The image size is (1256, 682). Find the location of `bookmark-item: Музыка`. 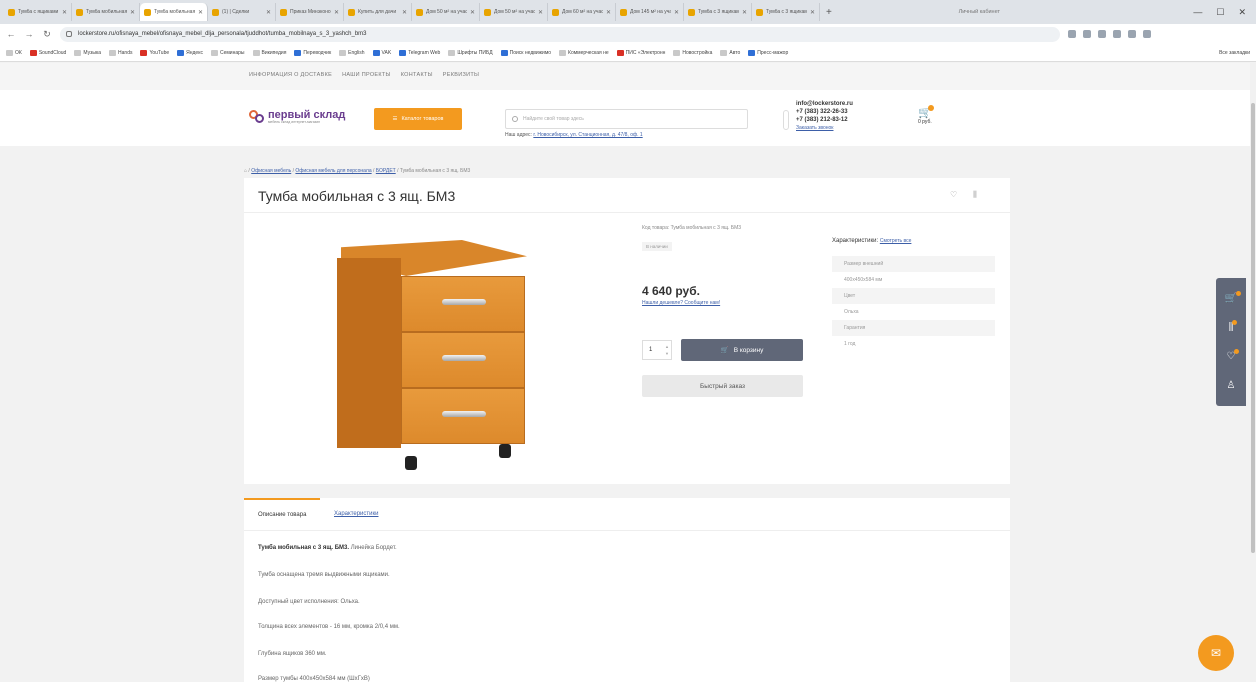

bookmark-item: Музыка is located at coordinates (87, 52).